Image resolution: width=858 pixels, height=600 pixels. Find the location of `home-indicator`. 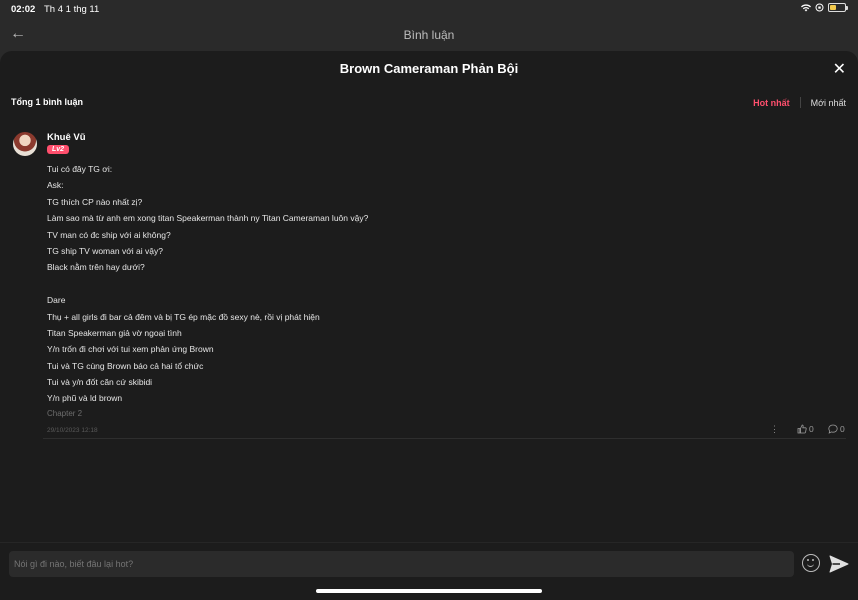

home-indicator is located at coordinates (429, 591).